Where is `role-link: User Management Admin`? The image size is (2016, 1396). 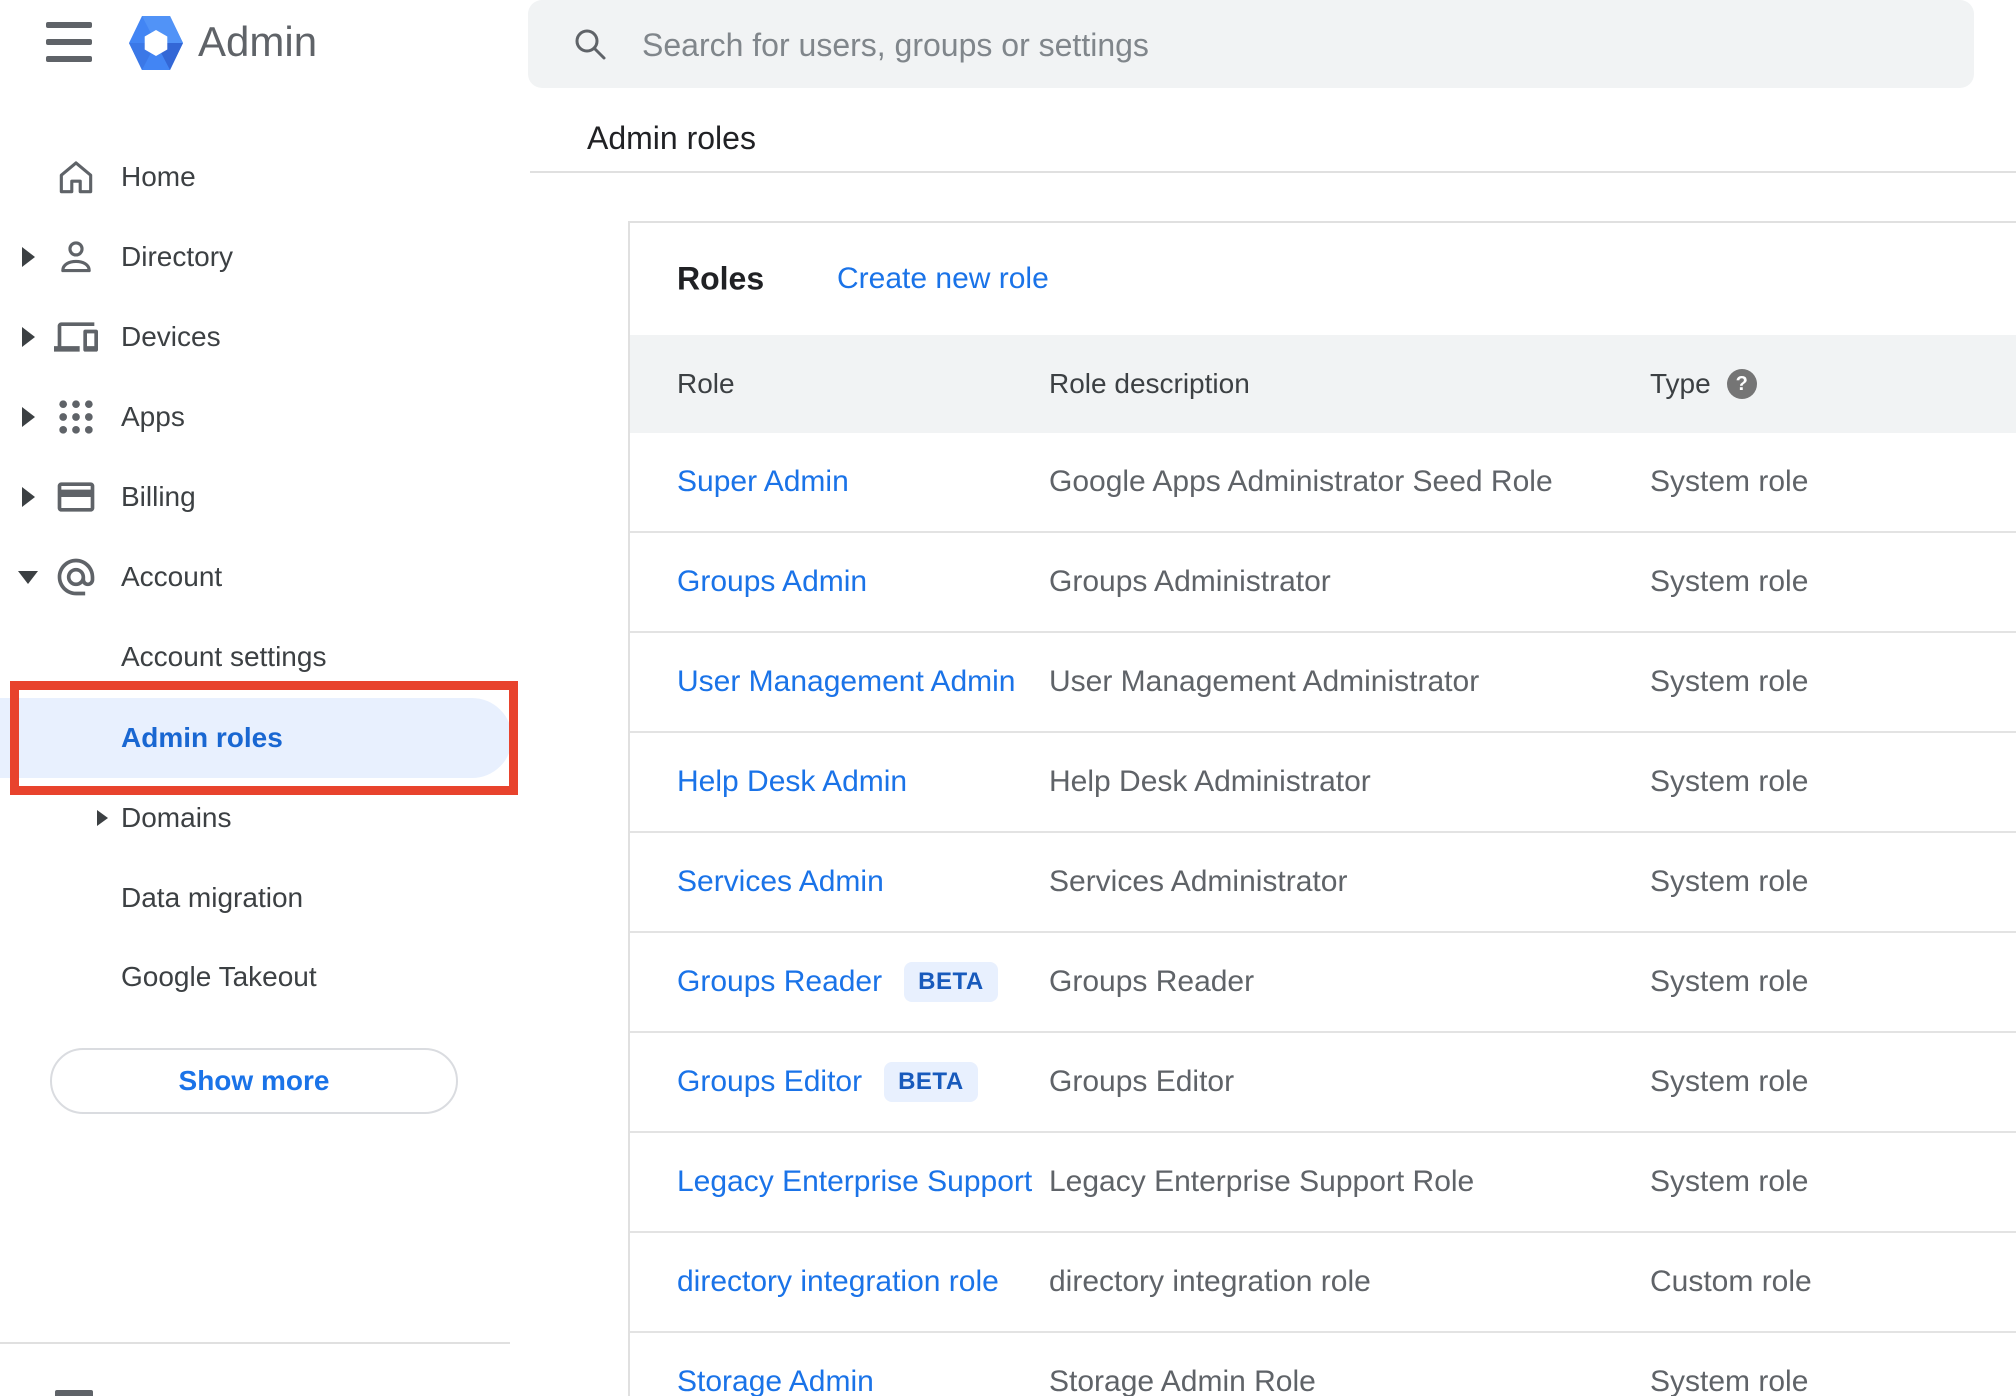 role-link: User Management Admin is located at coordinates (846, 682).